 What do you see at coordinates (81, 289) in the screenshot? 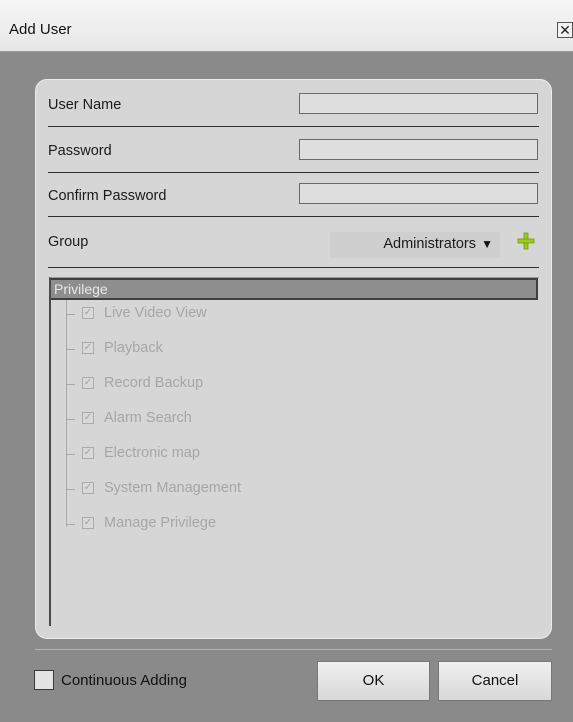
I see `privilege-header-label: Privilege` at bounding box center [81, 289].